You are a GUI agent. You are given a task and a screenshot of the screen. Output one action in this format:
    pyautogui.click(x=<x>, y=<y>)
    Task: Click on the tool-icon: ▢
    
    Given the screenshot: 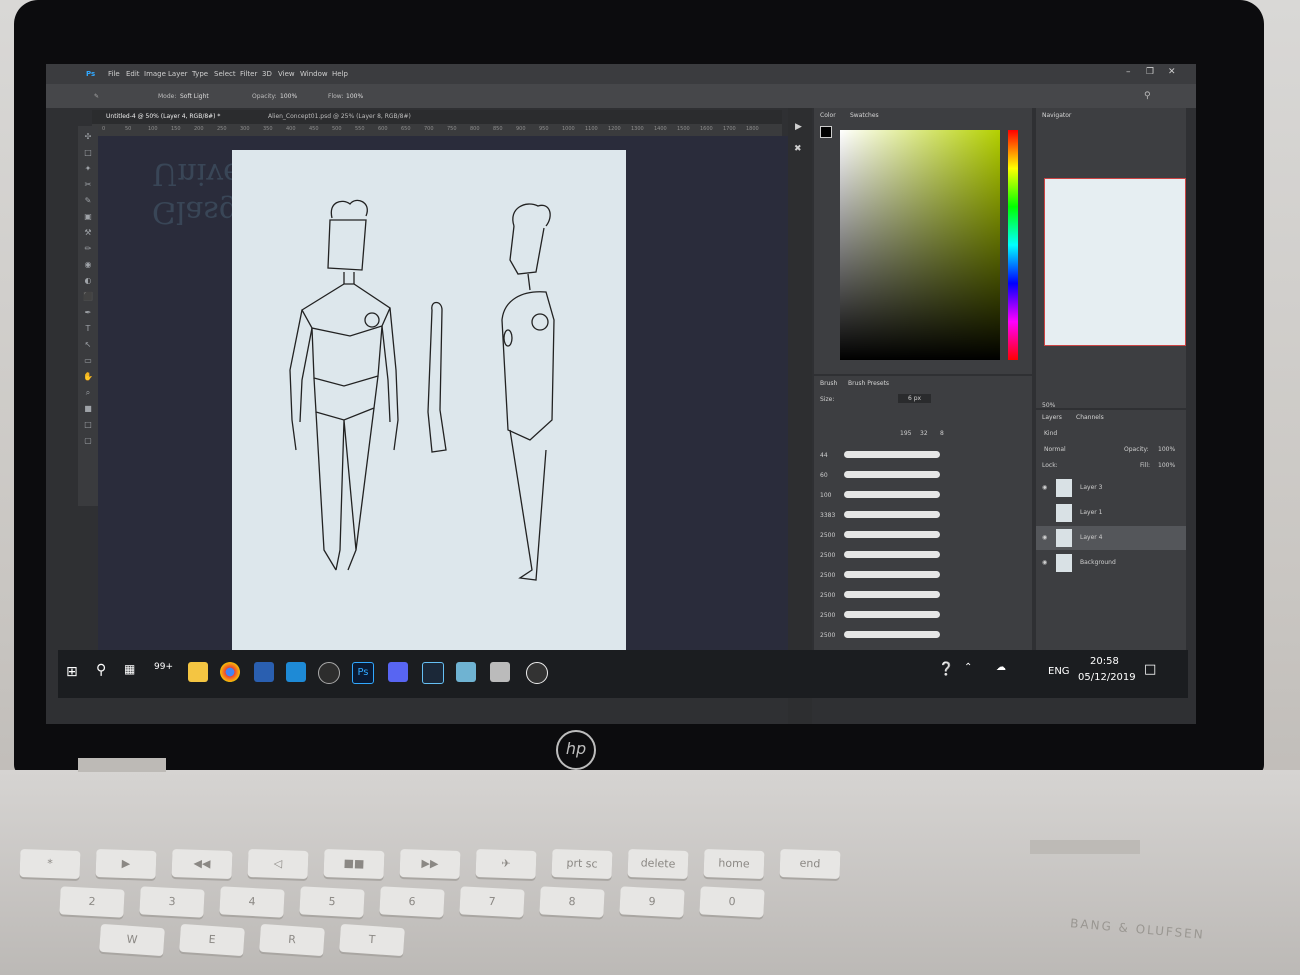 What is the action you would take?
    pyautogui.click(x=88, y=441)
    